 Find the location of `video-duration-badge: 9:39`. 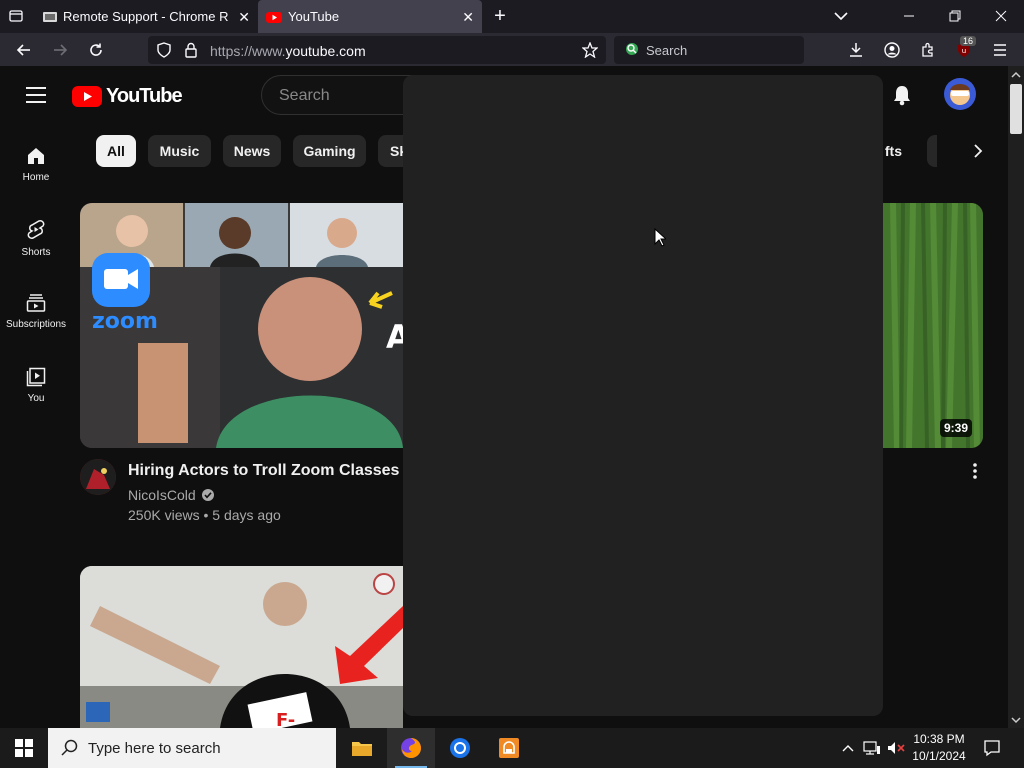

video-duration-badge: 9:39 is located at coordinates (956, 428).